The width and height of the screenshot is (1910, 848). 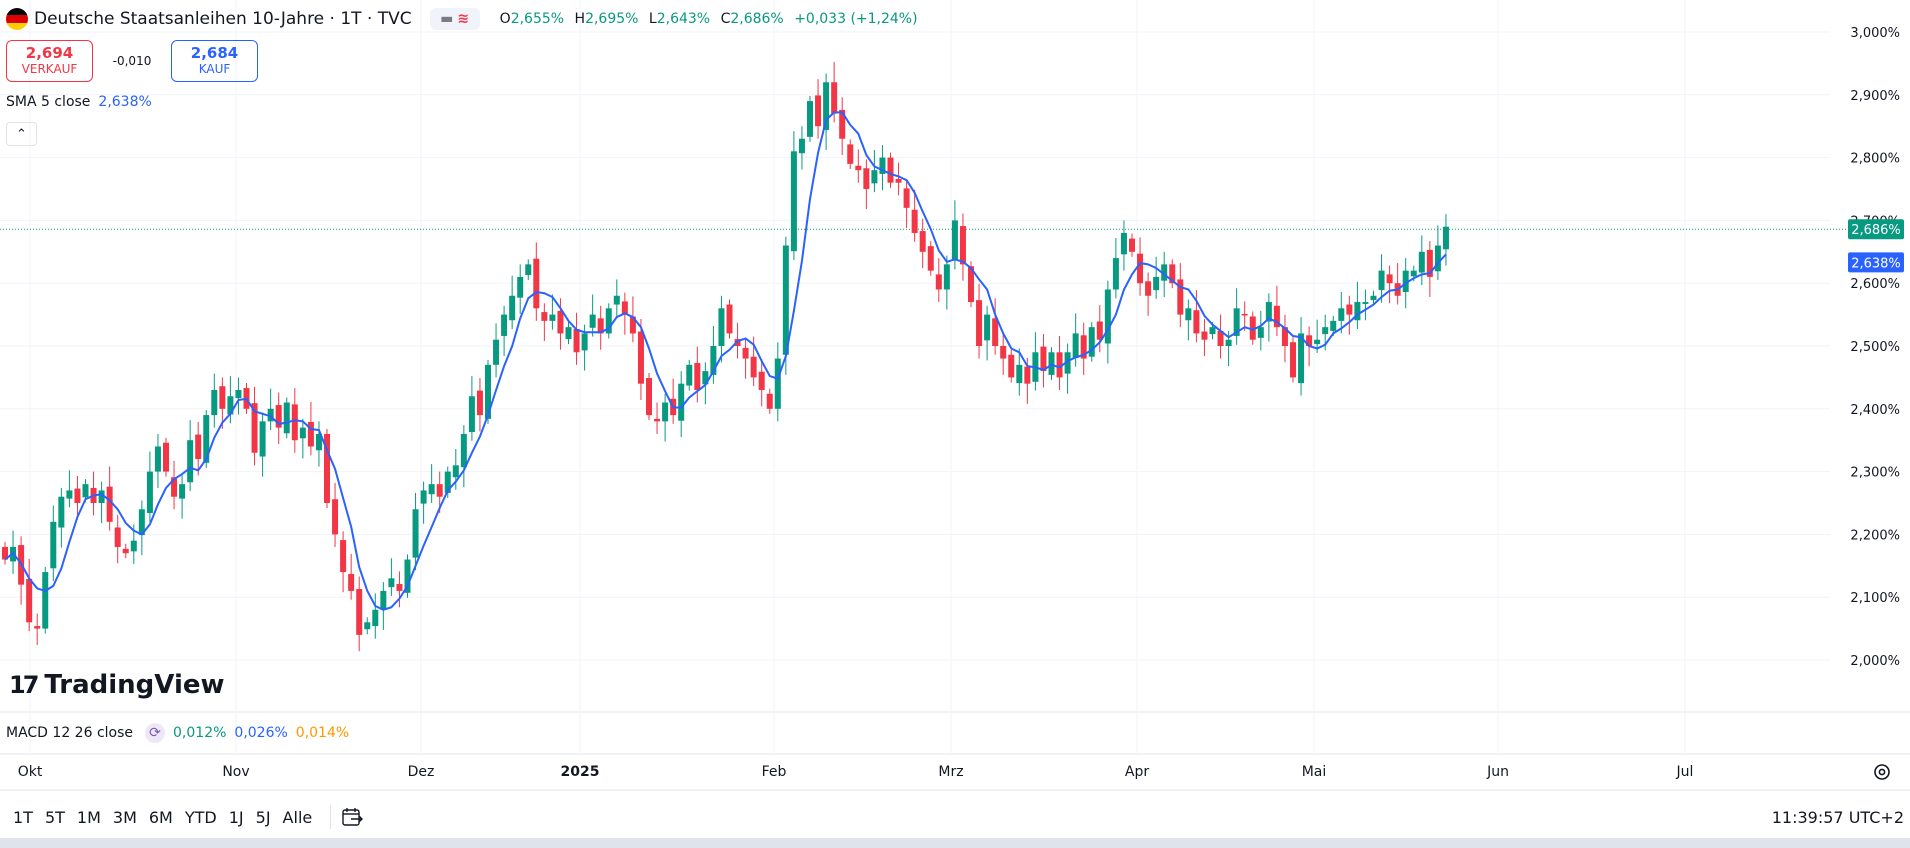 What do you see at coordinates (263, 817) in the screenshot?
I see `range-5j-button: 5J` at bounding box center [263, 817].